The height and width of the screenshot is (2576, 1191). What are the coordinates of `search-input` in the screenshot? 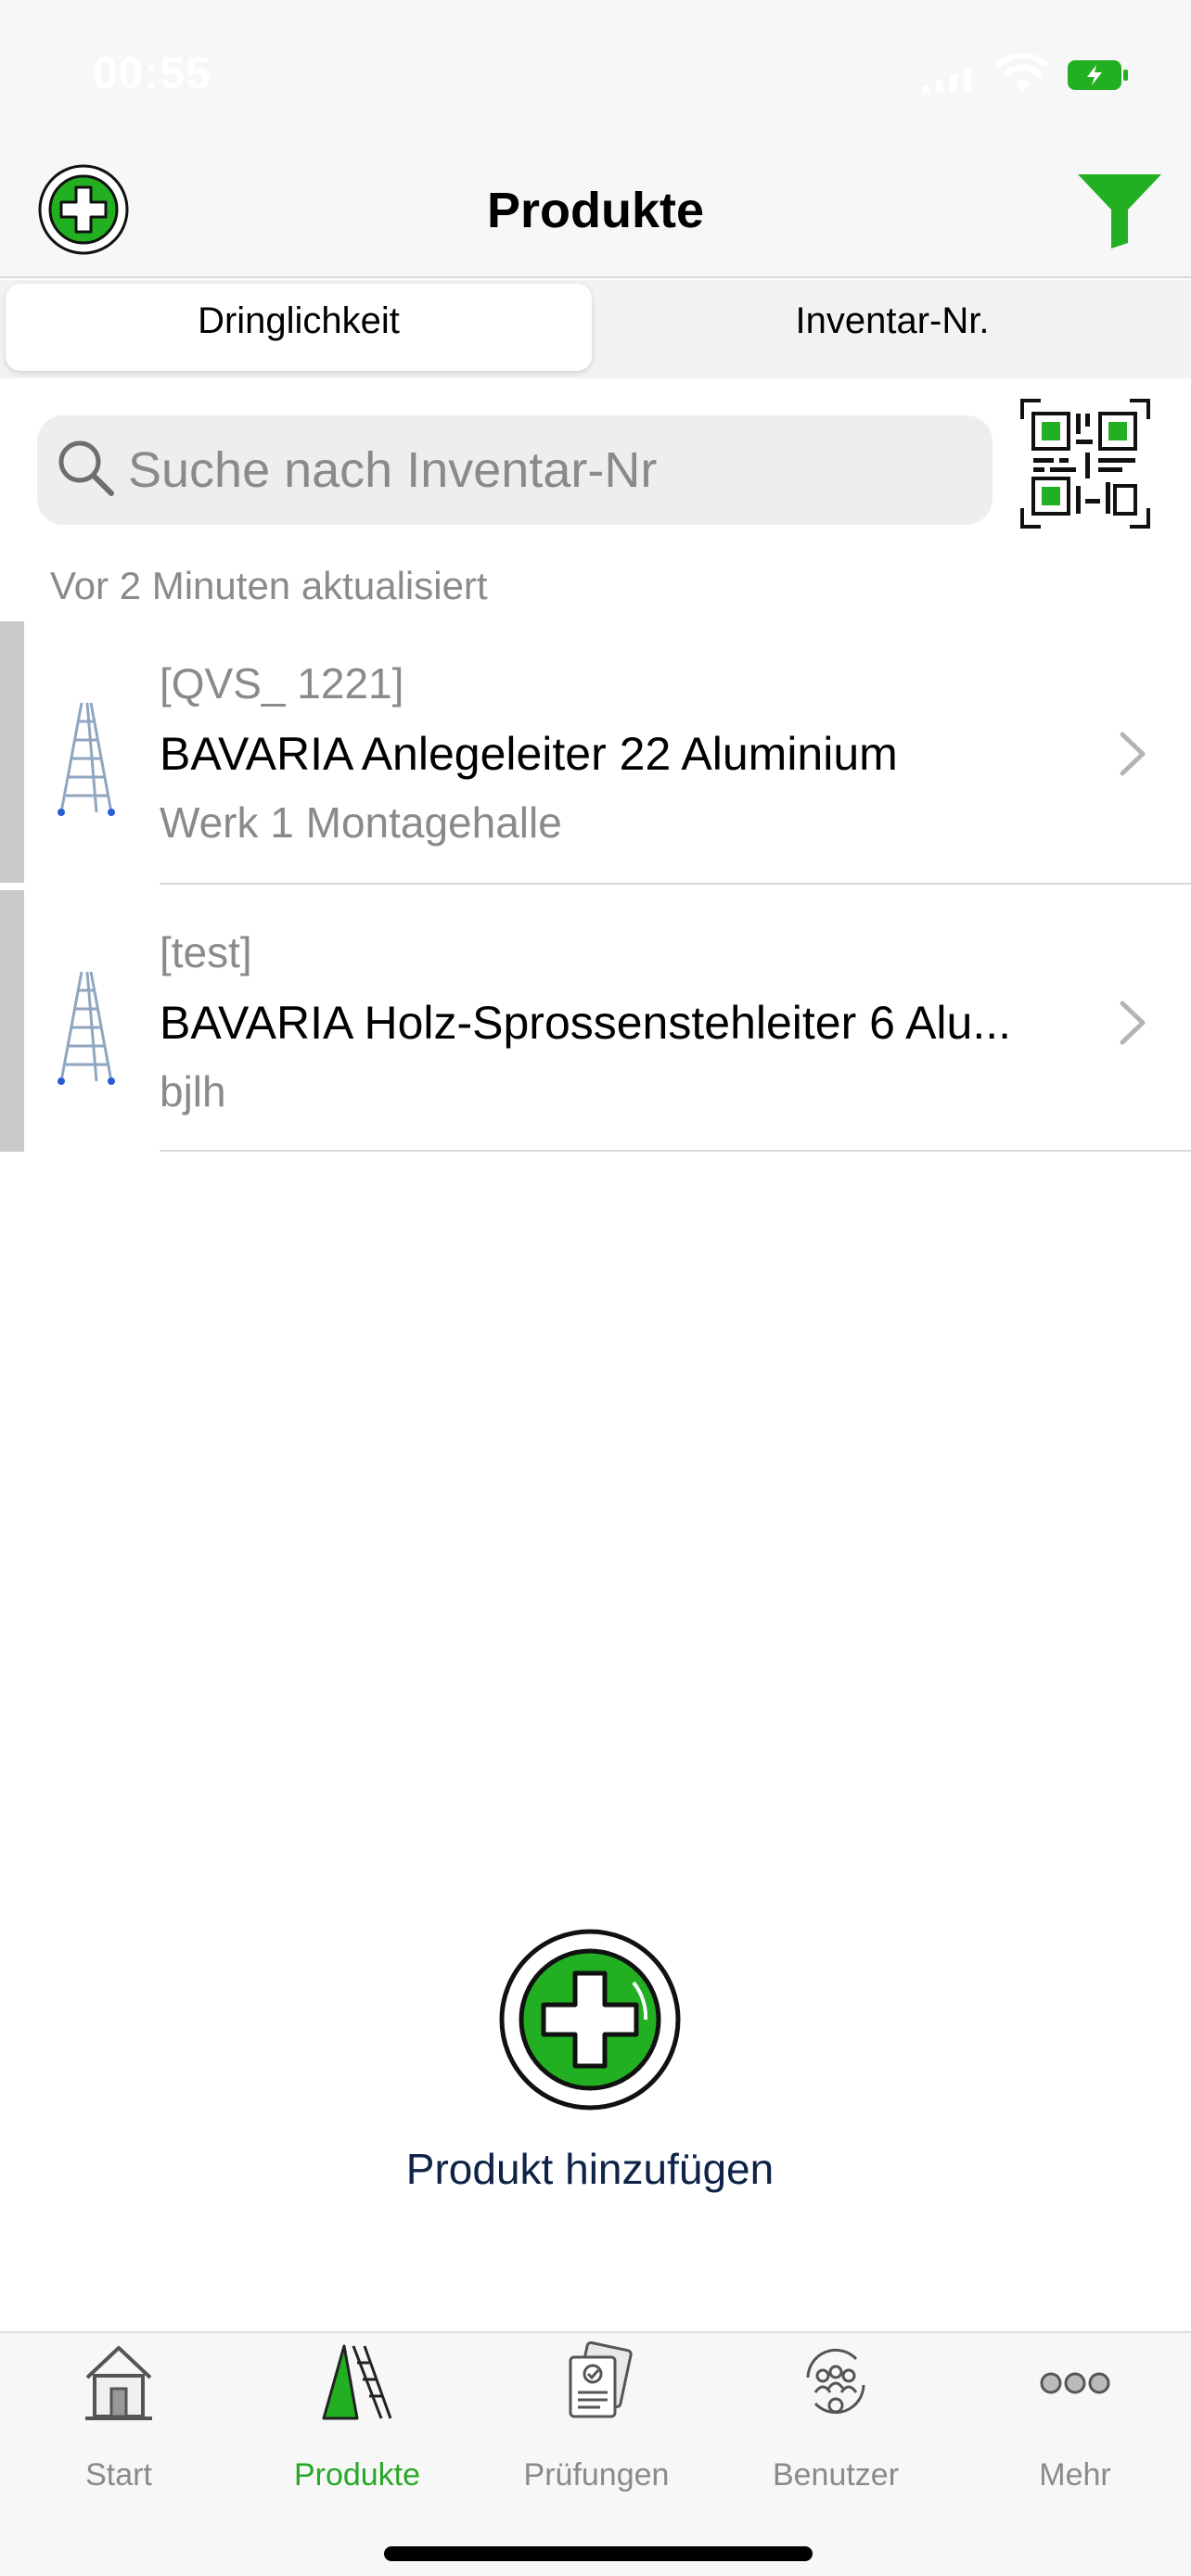 It's located at (545, 470).